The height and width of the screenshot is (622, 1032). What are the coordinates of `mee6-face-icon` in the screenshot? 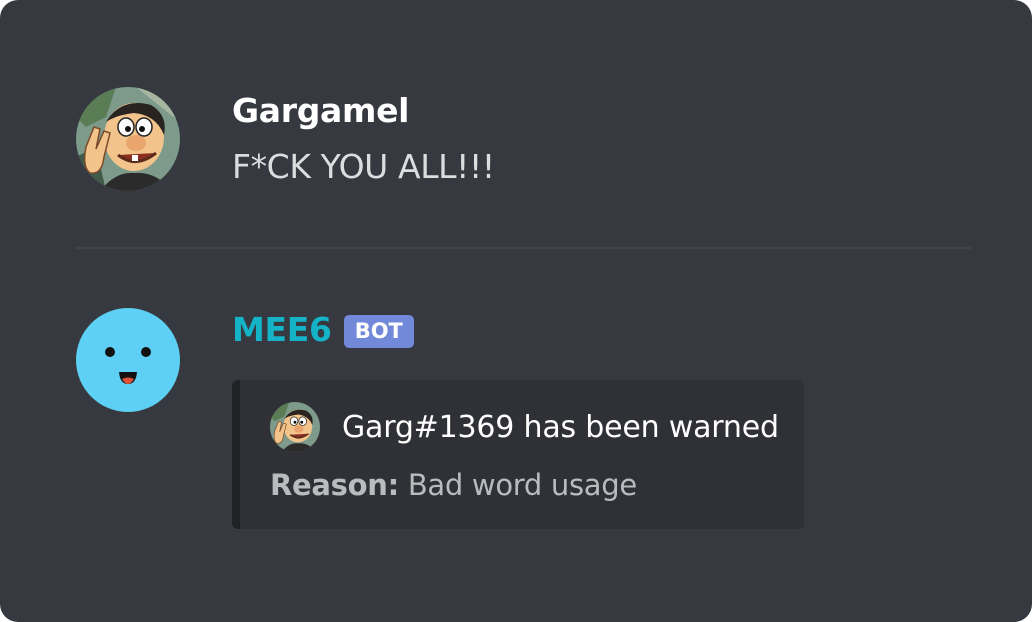 It's located at (128, 360).